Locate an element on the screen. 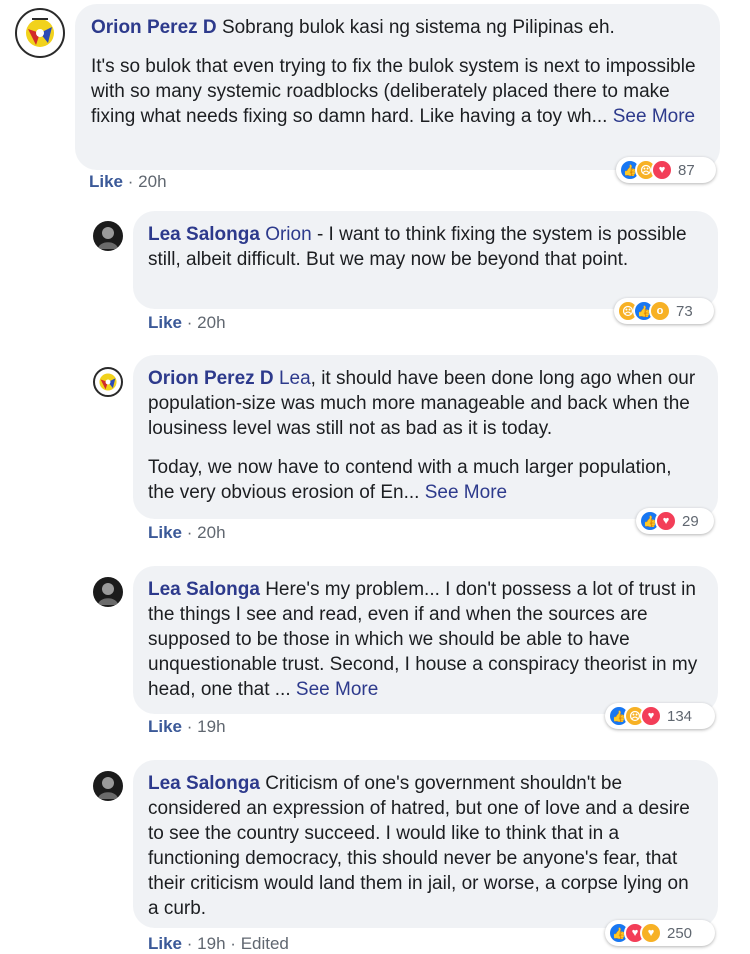 The width and height of the screenshot is (750, 954). comment-meta: Like · 19h · Edited is located at coordinates (218, 944).